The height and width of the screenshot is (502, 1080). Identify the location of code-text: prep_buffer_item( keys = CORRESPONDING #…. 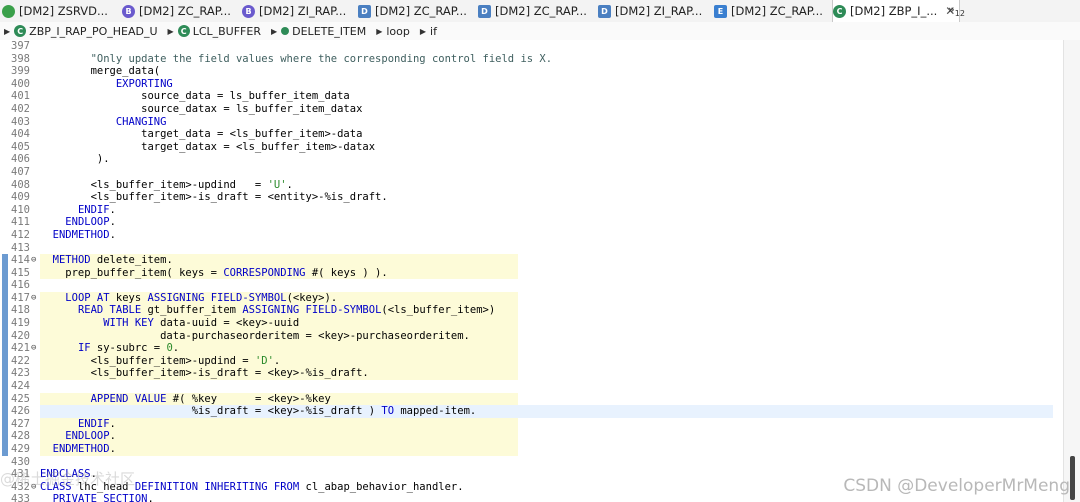
(279, 273).